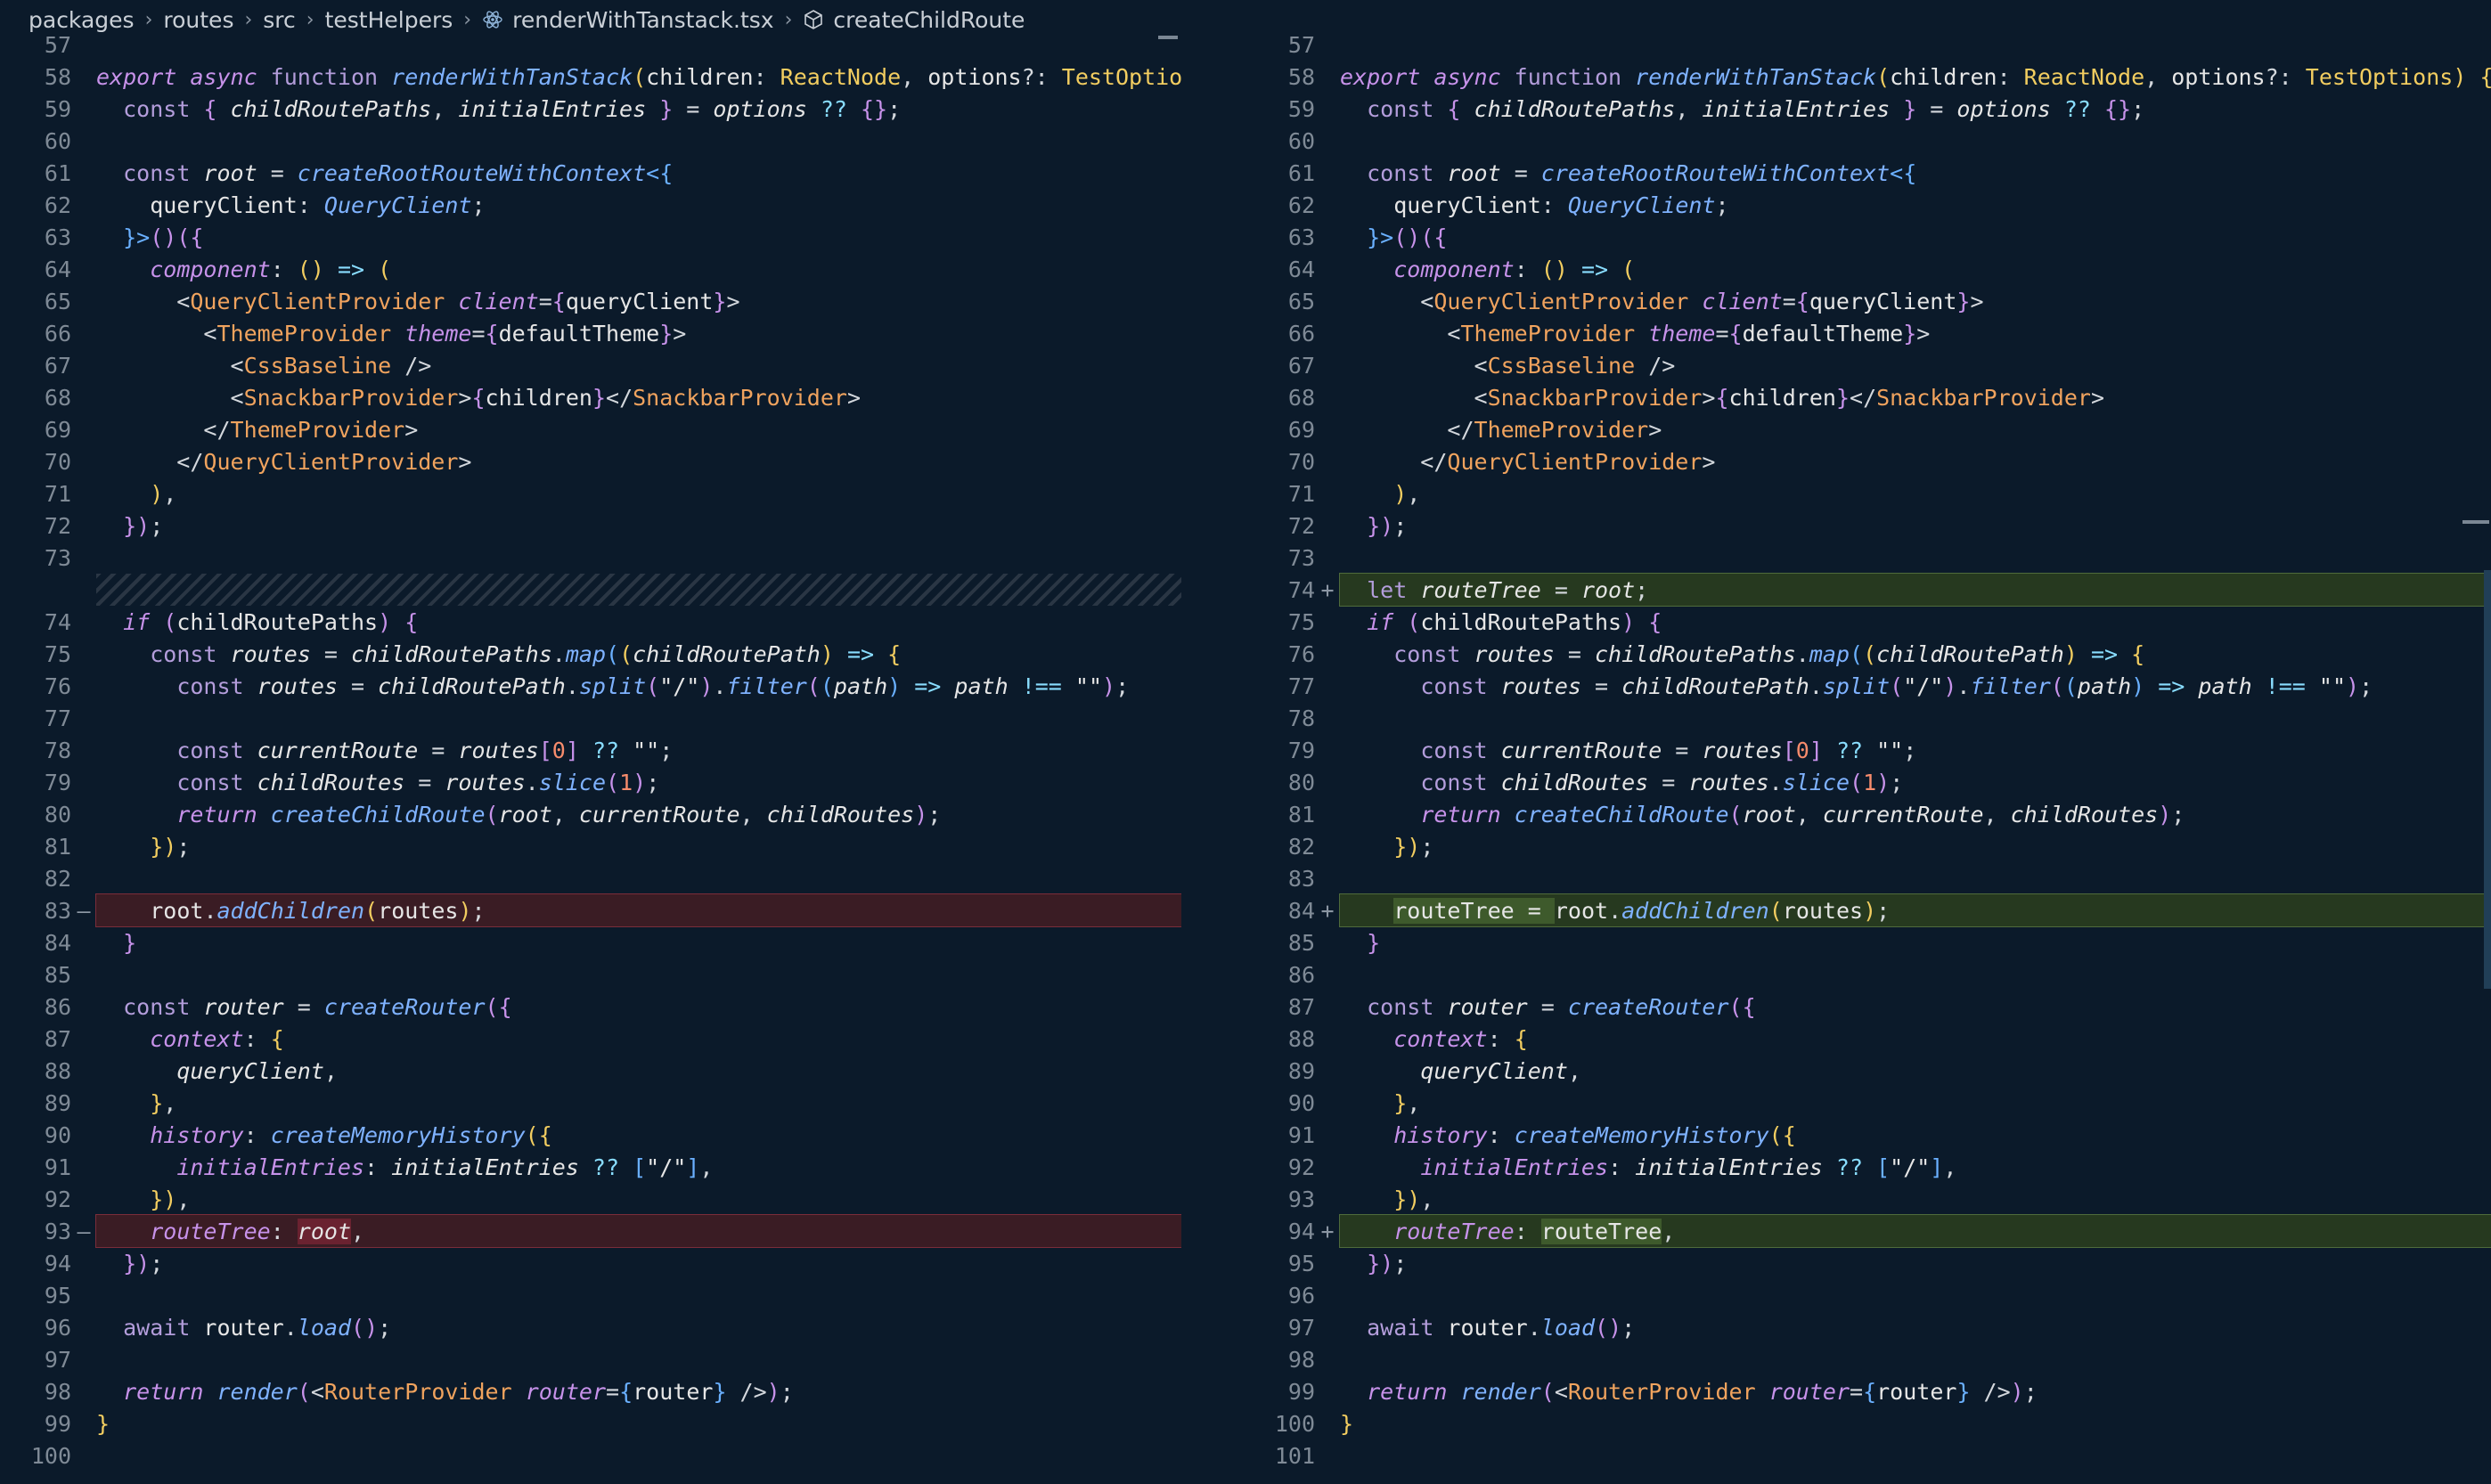  Describe the element at coordinates (1867, 942) in the screenshot. I see `code-line: 85 }` at that location.